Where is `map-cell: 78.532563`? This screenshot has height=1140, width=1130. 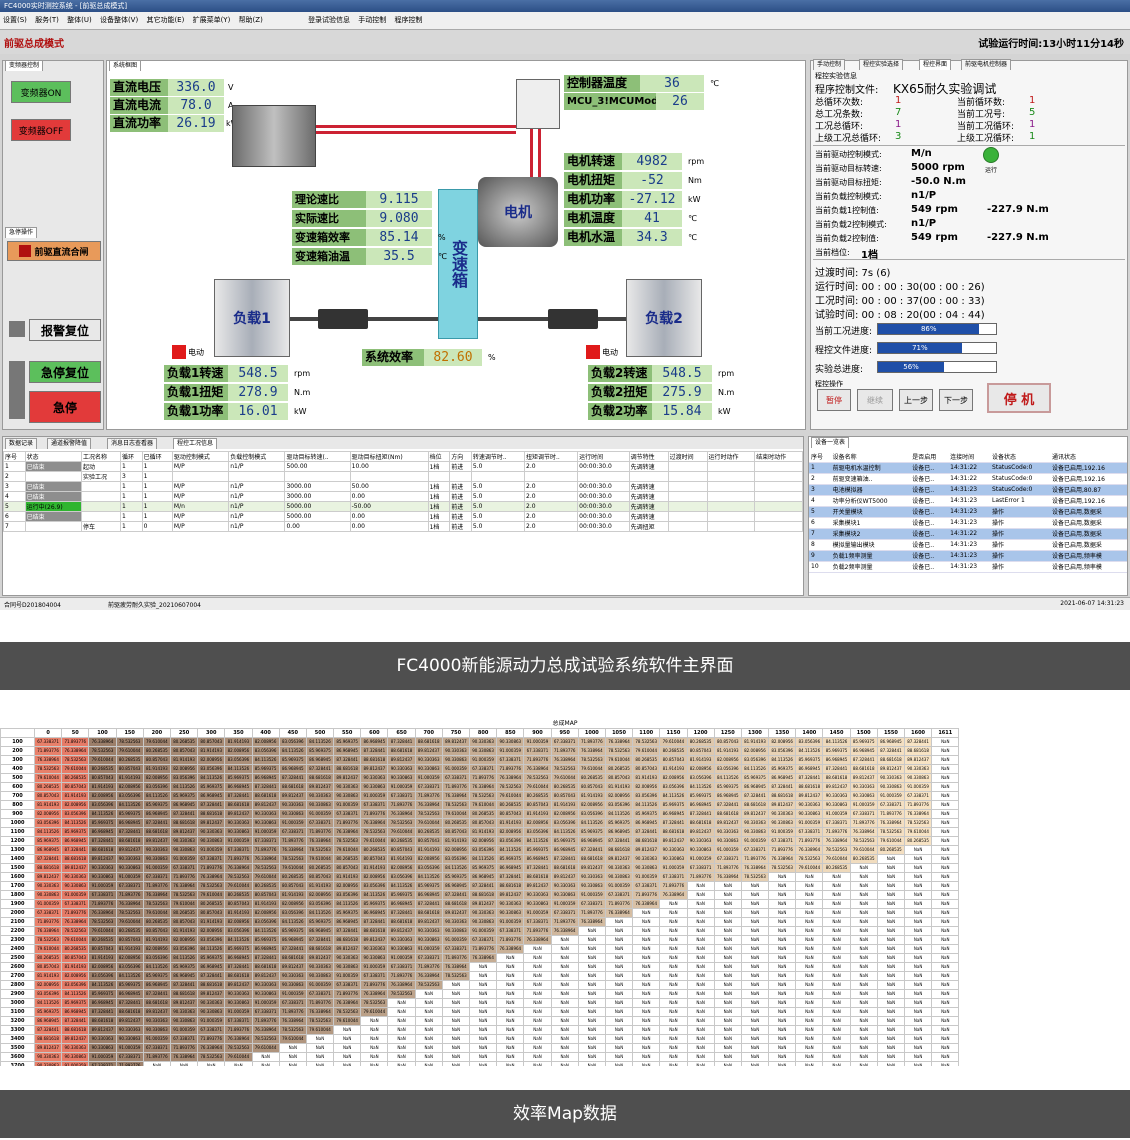
map-cell: 78.532563 is located at coordinates (619, 751).